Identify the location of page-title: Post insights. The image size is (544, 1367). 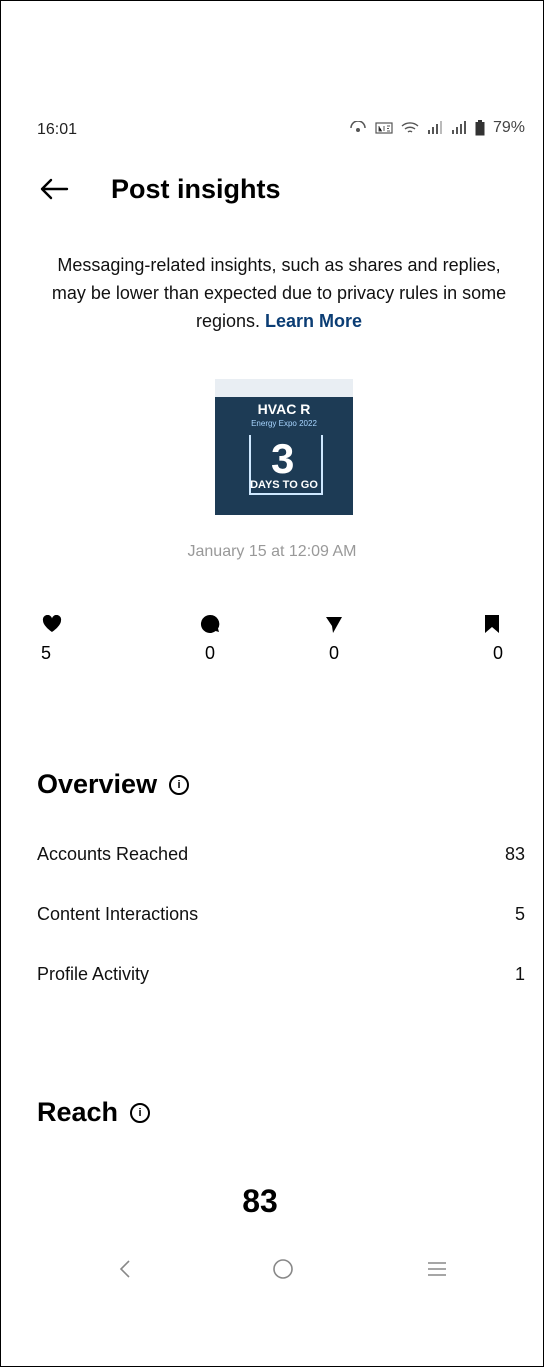
(196, 188).